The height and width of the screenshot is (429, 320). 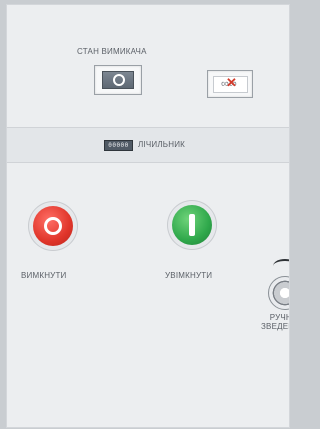 I want to click on rotate-arrow-icon, so click(x=281, y=266).